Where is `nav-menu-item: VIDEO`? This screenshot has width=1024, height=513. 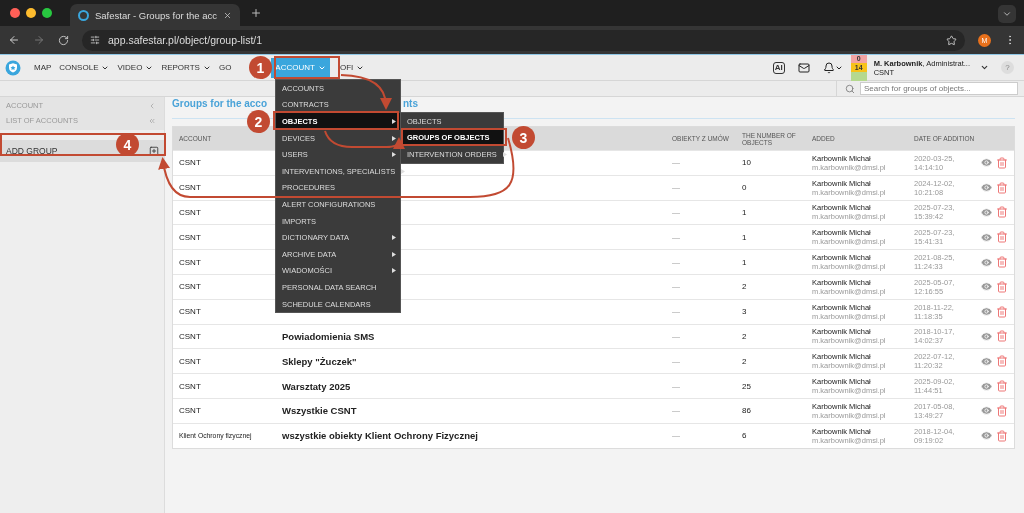
nav-menu-item: VIDEO is located at coordinates (135, 67).